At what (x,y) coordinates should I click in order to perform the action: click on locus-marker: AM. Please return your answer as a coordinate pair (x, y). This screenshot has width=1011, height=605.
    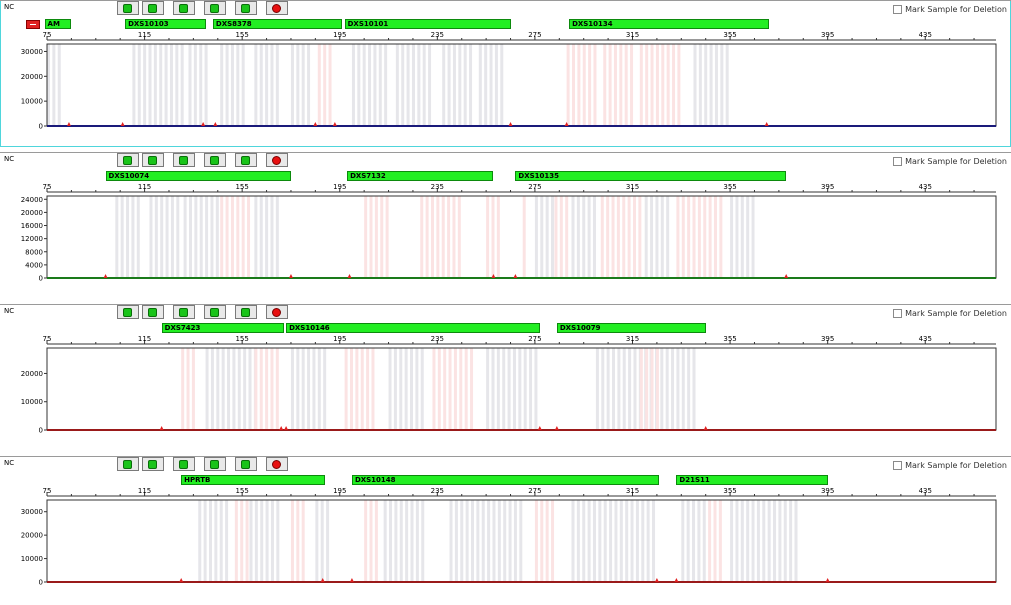
    Looking at the image, I should click on (58, 24).